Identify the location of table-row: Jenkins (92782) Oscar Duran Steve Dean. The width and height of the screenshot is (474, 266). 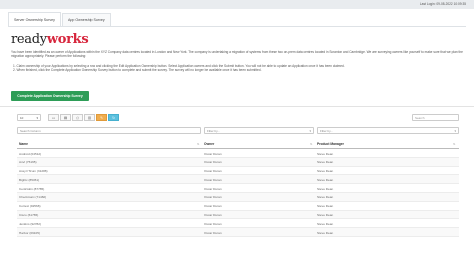
(238, 224).